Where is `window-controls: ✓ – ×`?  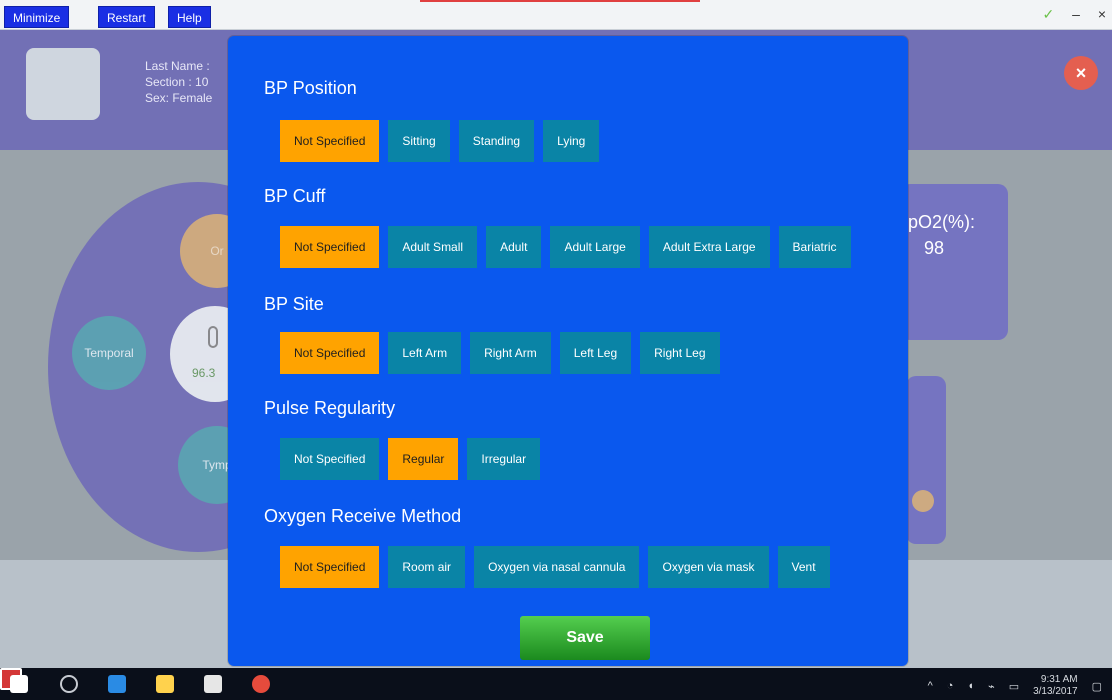
window-controls: ✓ – × is located at coordinates (1068, 14).